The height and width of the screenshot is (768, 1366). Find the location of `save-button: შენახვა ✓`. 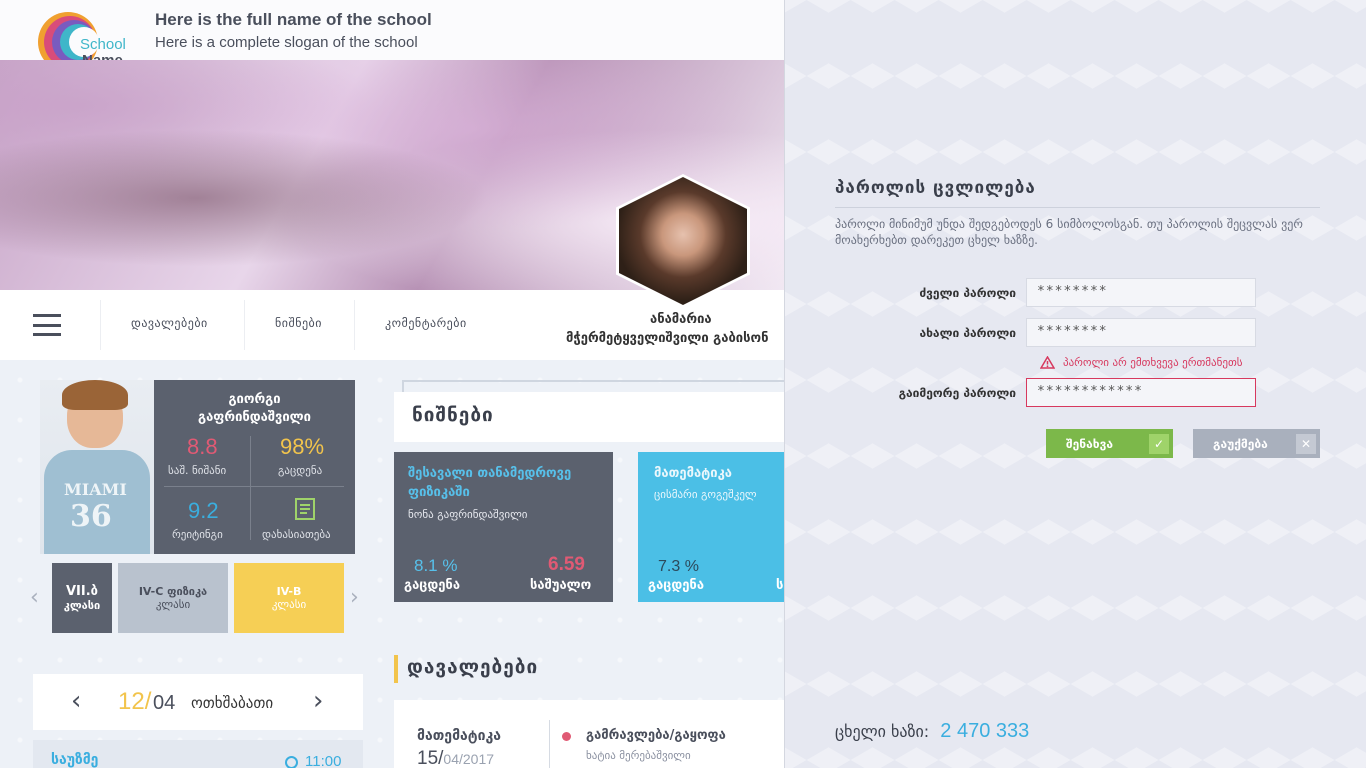

save-button: შენახვა ✓ is located at coordinates (1109, 443).